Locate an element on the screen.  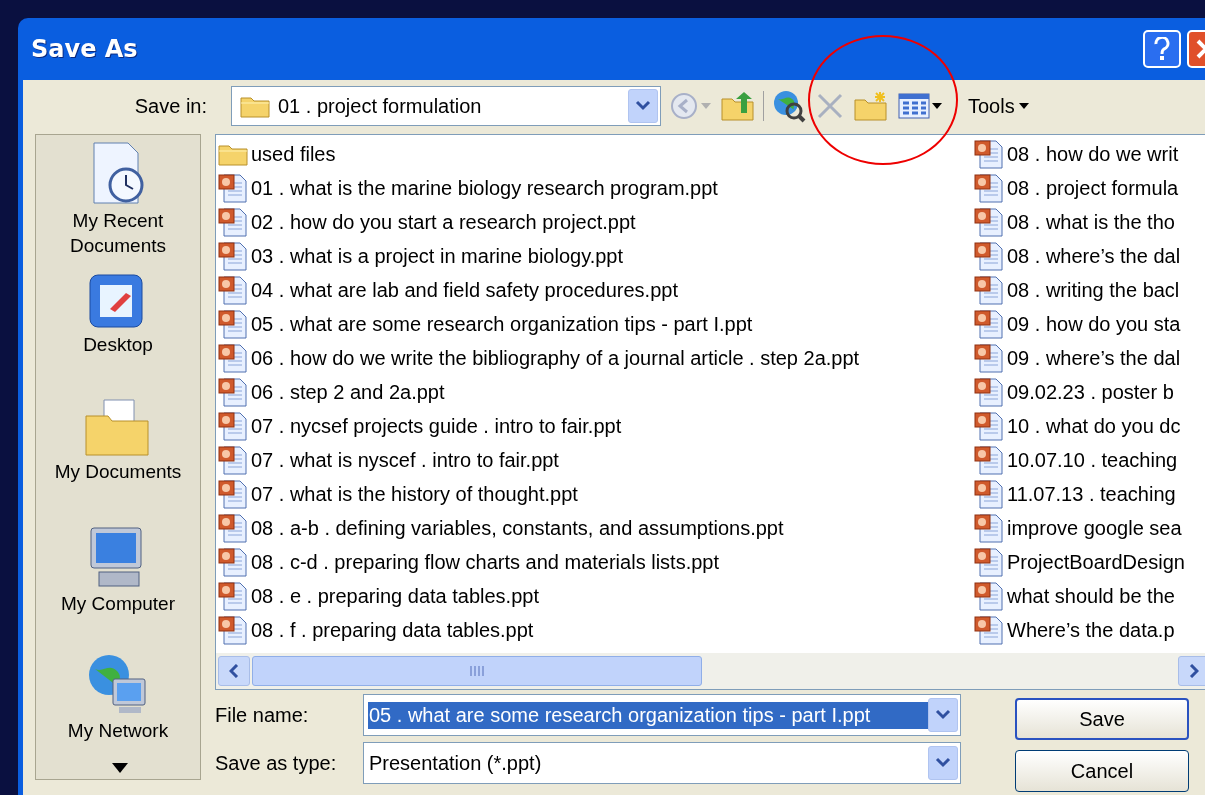
file-name: 05 . what are some research organization tips - part I.ppt is located at coordinates (502, 324).